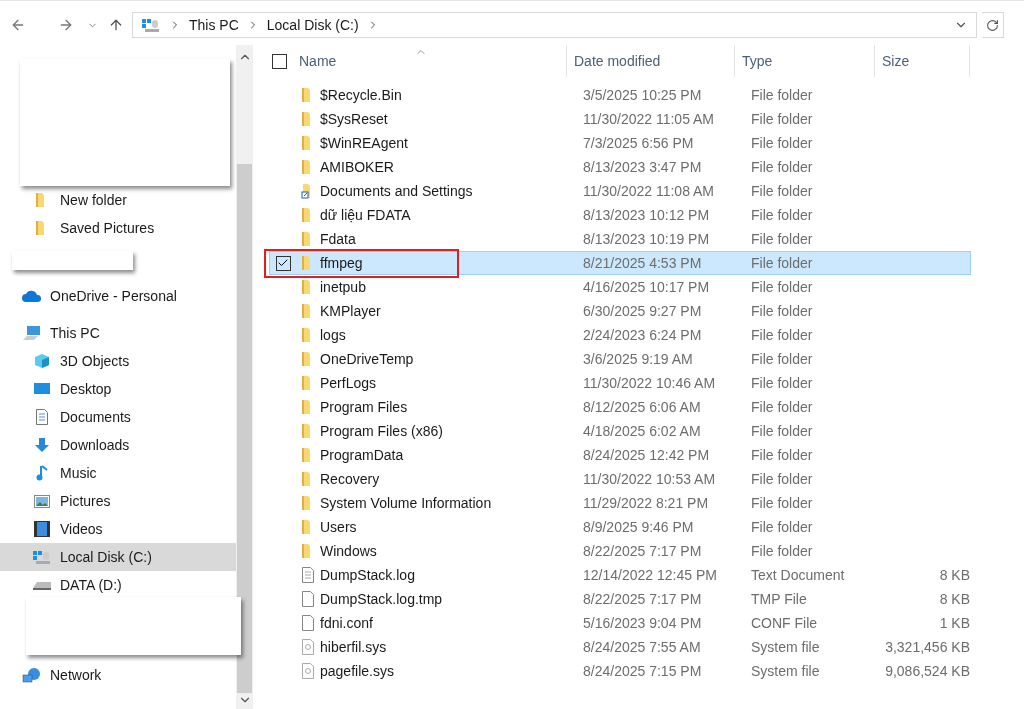 The width and height of the screenshot is (1024, 709). I want to click on select-all-checkbox, so click(279, 61).